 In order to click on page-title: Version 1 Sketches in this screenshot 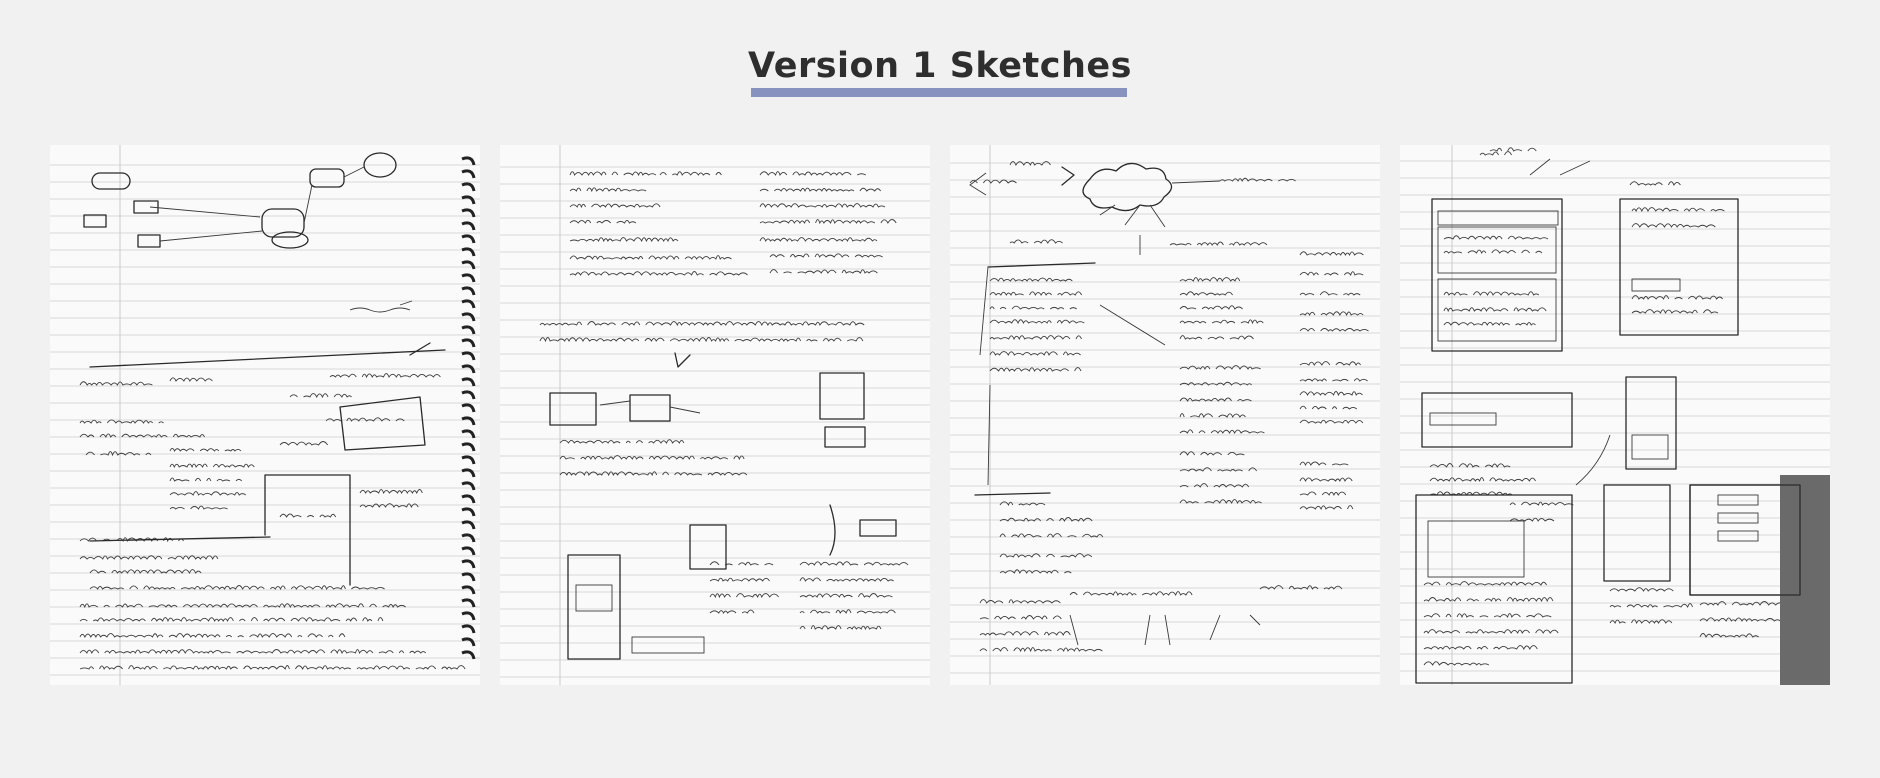, I will do `click(940, 66)`.